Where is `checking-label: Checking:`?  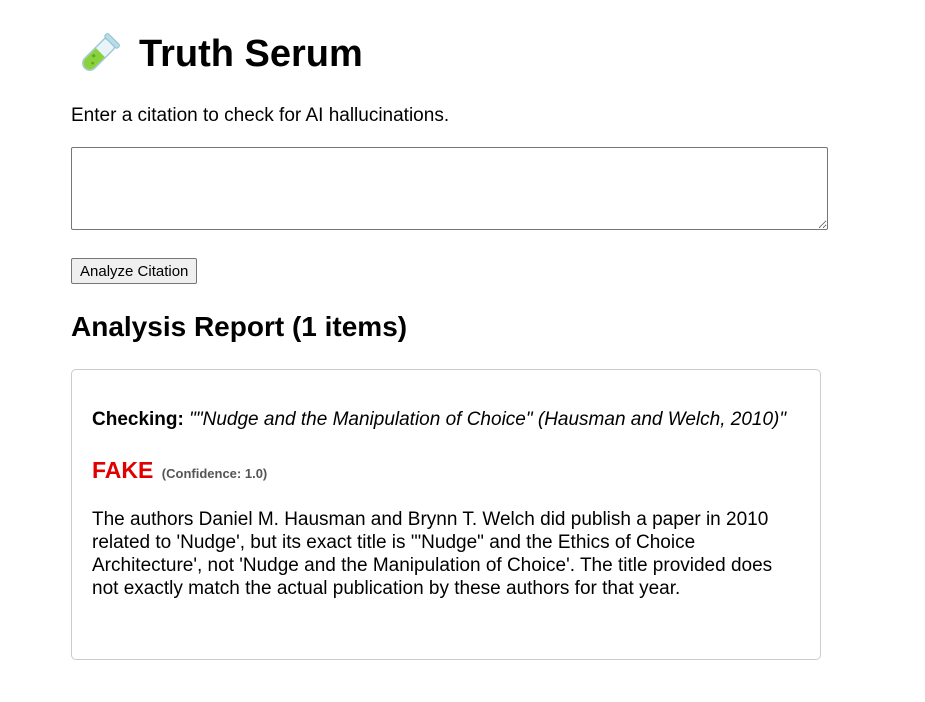
checking-label: Checking: is located at coordinates (138, 419).